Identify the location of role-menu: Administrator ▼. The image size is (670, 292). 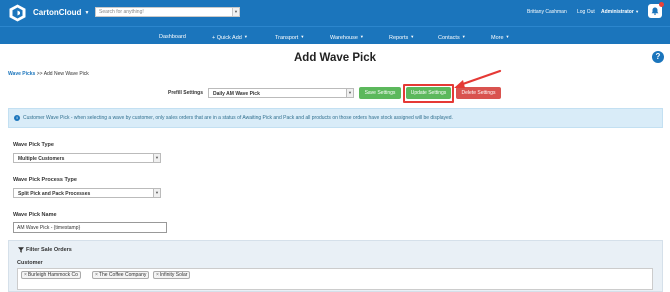
(620, 12).